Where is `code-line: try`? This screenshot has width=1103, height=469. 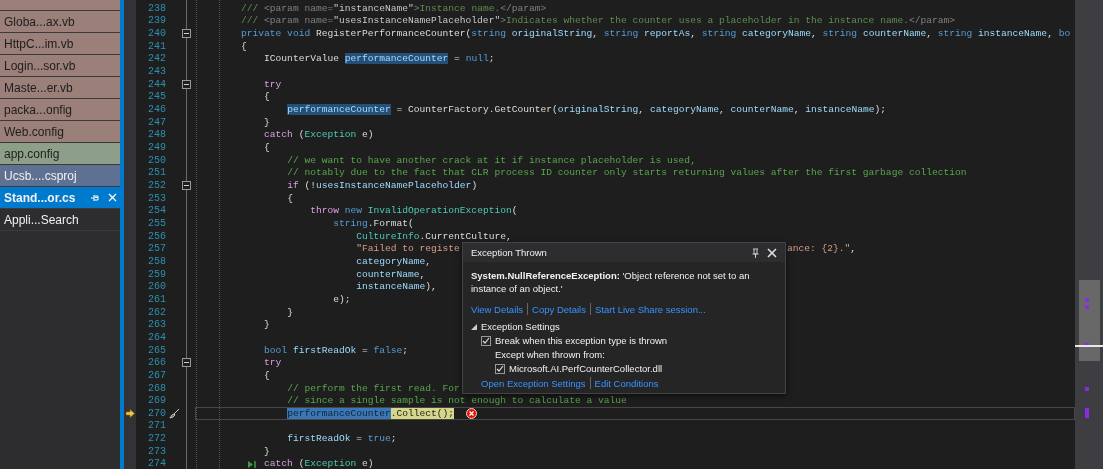
code-line: try is located at coordinates (273, 84).